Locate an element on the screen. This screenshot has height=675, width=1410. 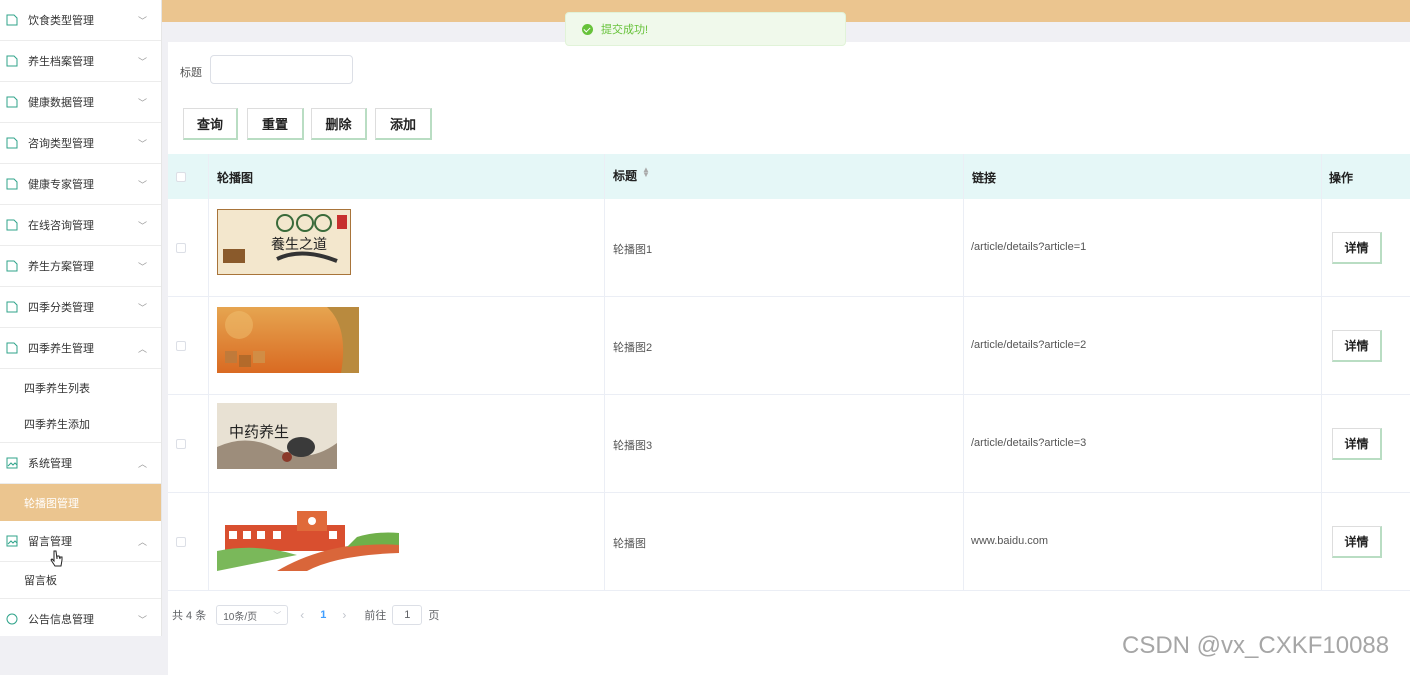
menu-item-online-consult: 在线咨询管理 ﹀ is located at coordinates (80, 225).